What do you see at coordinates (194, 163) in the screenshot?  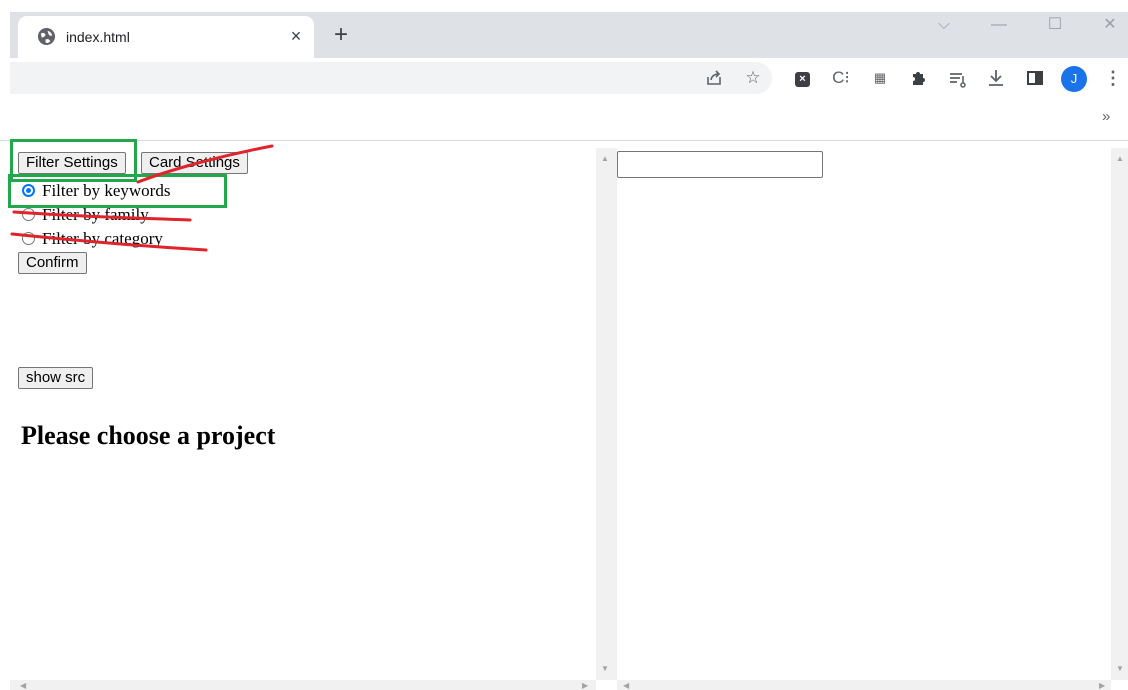 I see `card-settings-button: Card Settings` at bounding box center [194, 163].